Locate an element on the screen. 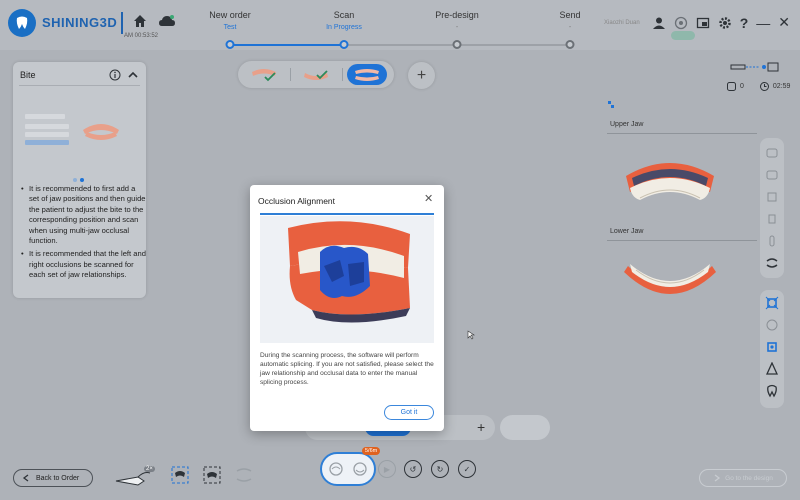  upper-jaw-check-icon is located at coordinates (264, 74).